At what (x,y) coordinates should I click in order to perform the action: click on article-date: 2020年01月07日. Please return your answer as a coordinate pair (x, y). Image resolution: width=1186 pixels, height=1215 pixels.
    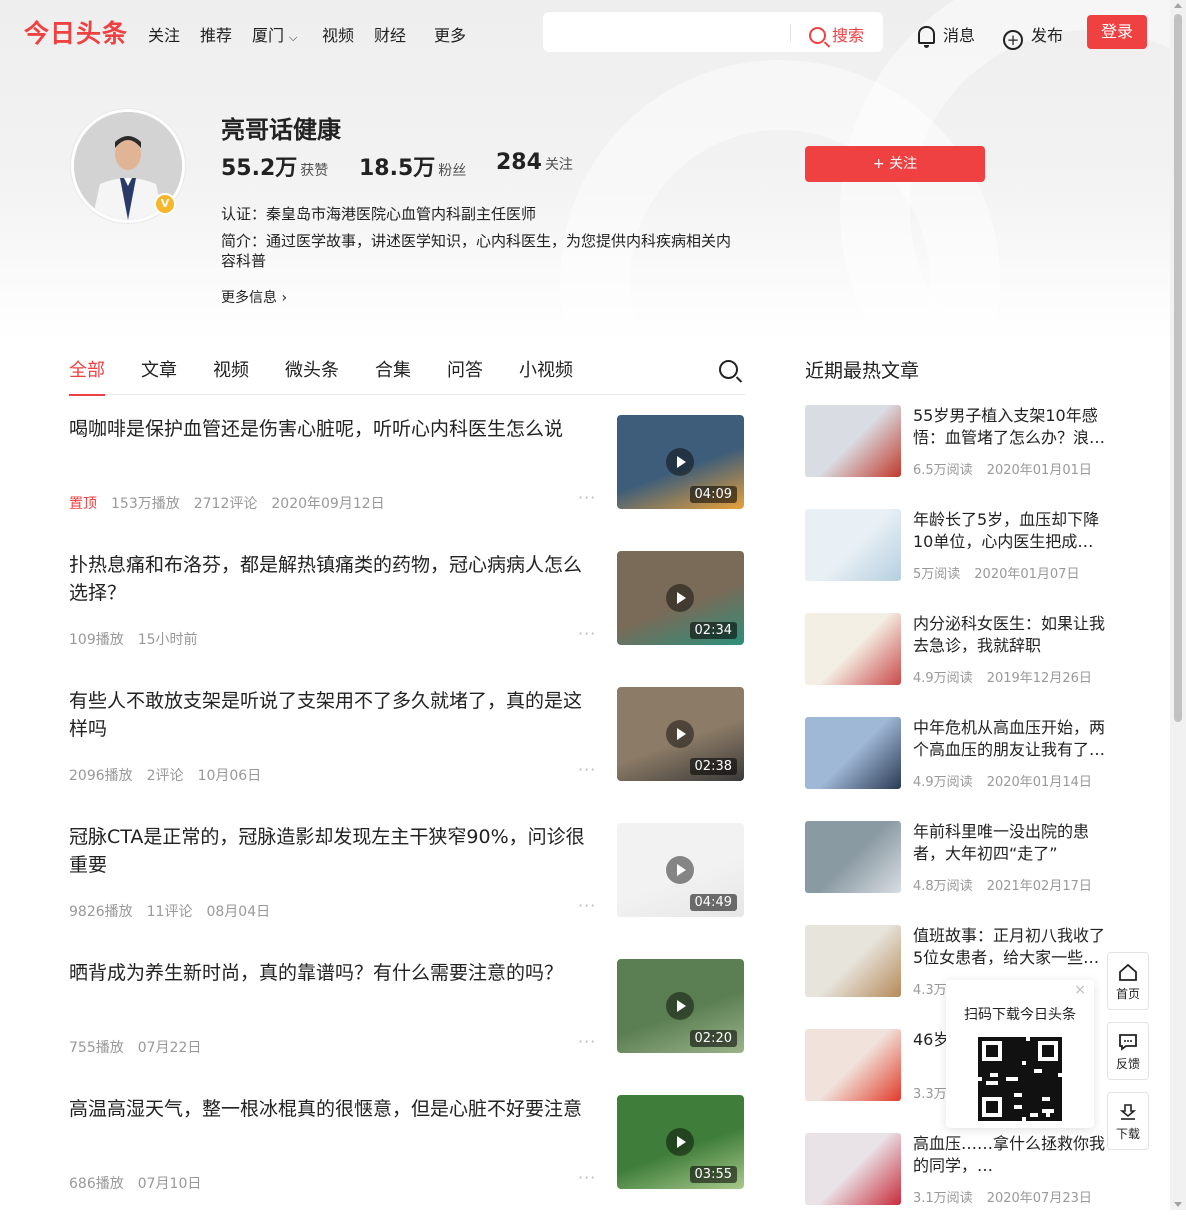
    Looking at the image, I should click on (1027, 574).